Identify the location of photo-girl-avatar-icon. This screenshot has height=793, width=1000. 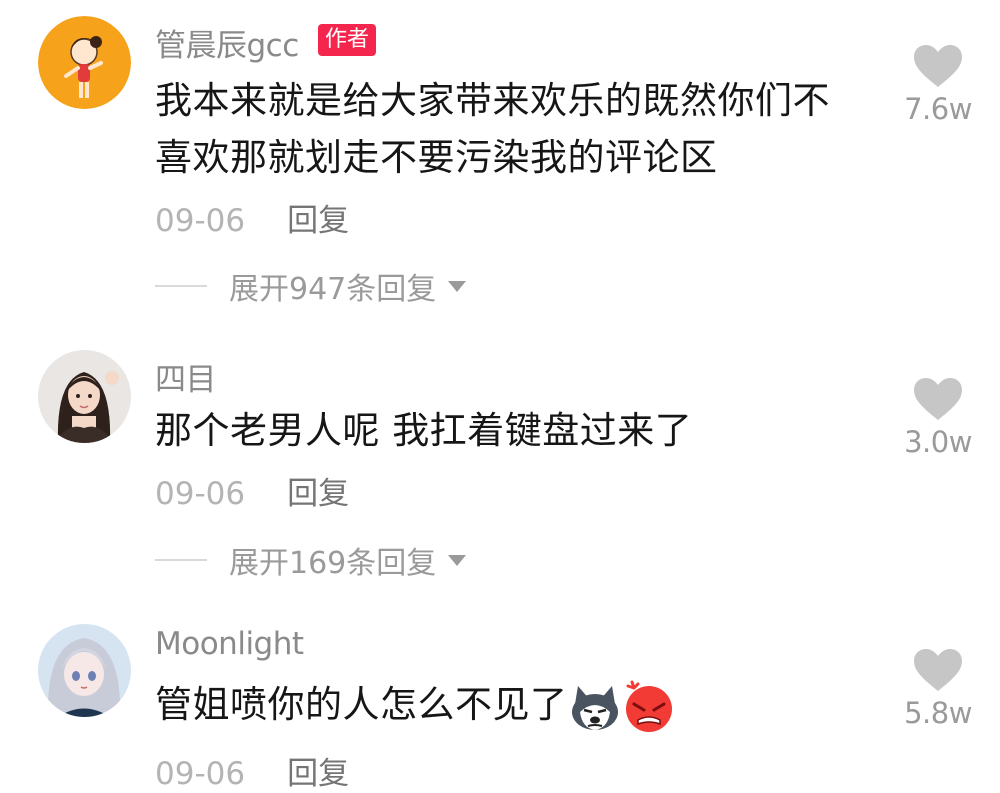
(84, 396).